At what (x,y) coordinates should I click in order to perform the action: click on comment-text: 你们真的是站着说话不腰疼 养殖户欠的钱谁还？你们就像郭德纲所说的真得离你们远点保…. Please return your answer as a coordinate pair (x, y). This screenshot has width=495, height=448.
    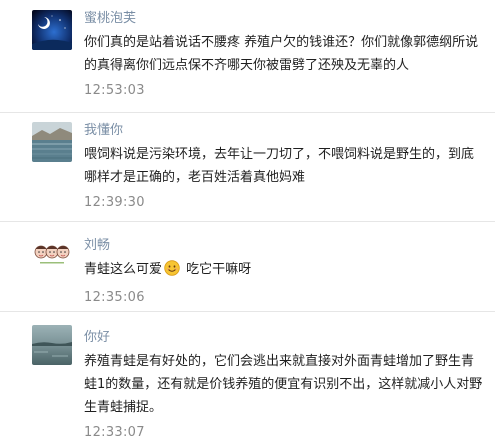
    Looking at the image, I should click on (281, 54).